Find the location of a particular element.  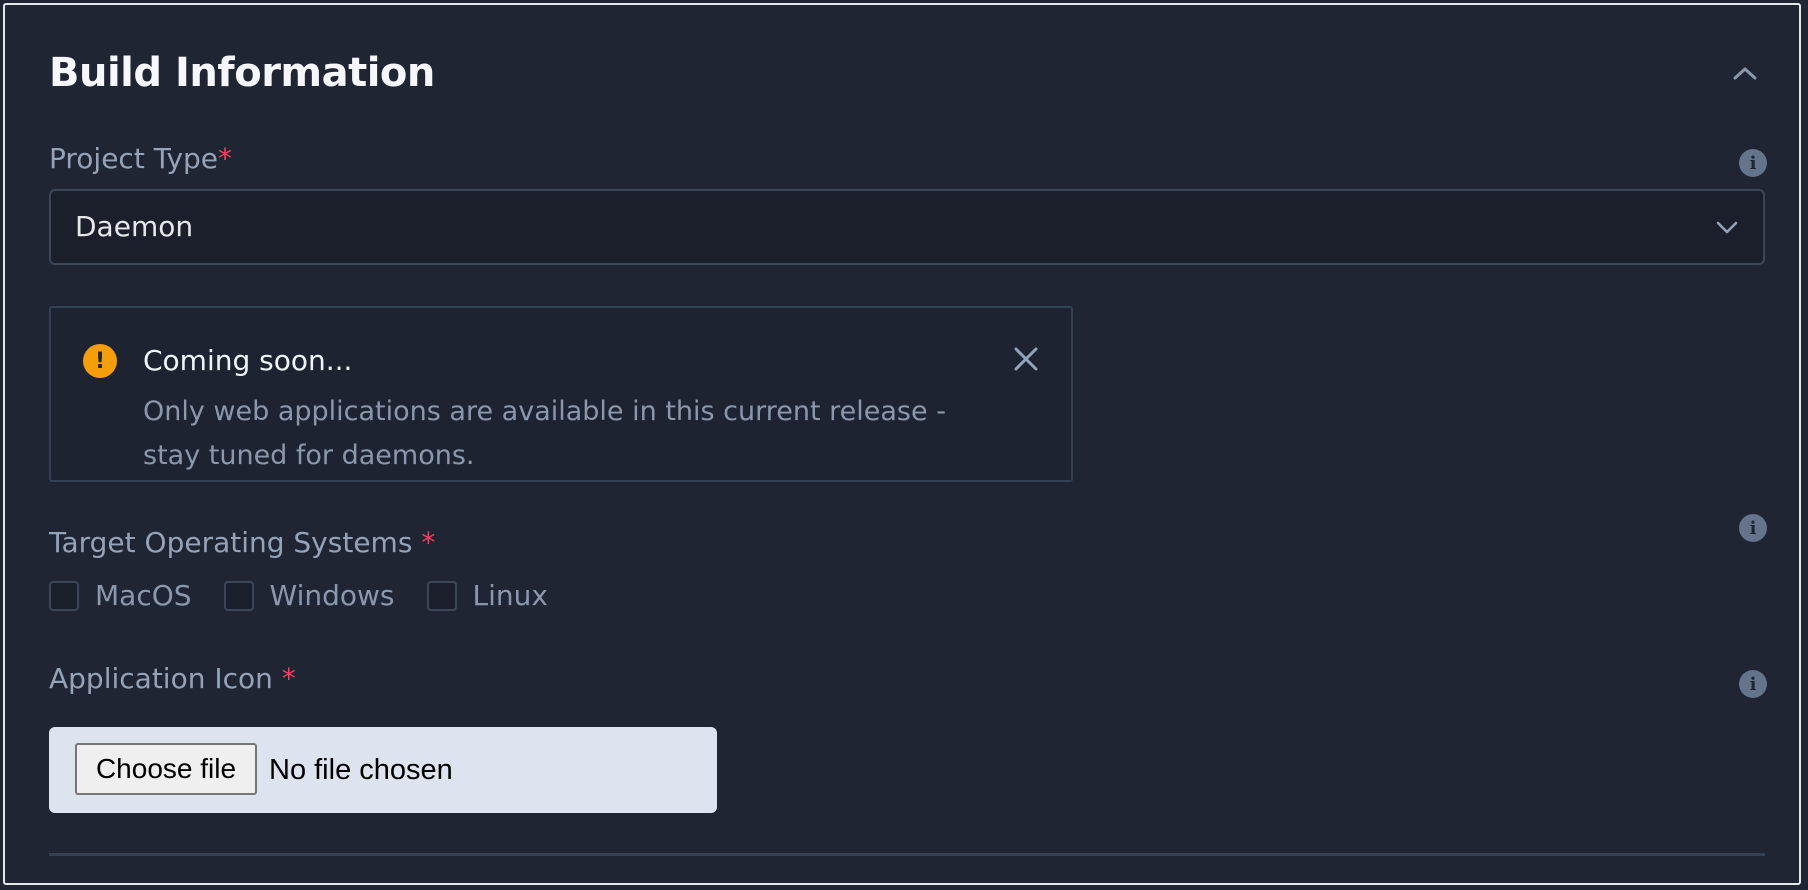

chevron-down-icon is located at coordinates (1727, 227).